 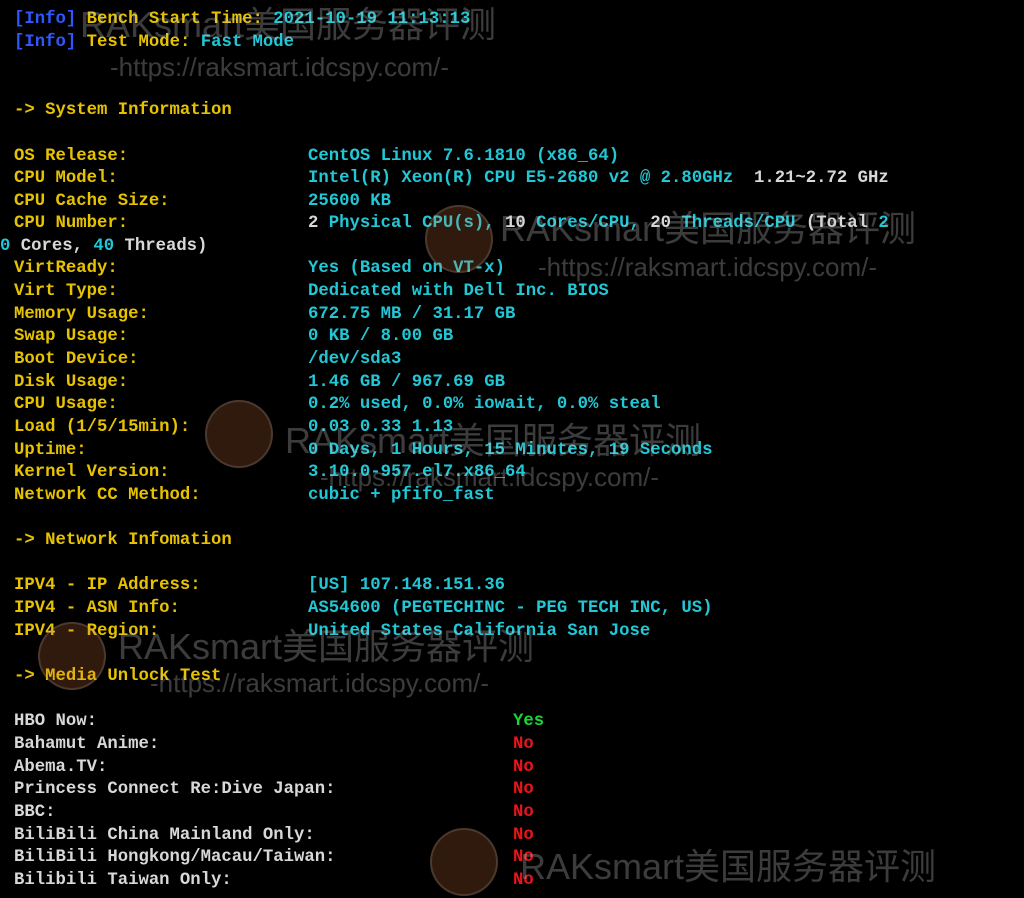 What do you see at coordinates (372, 19) in the screenshot?
I see `bench-start-value: 2021-10-19 11:13:13` at bounding box center [372, 19].